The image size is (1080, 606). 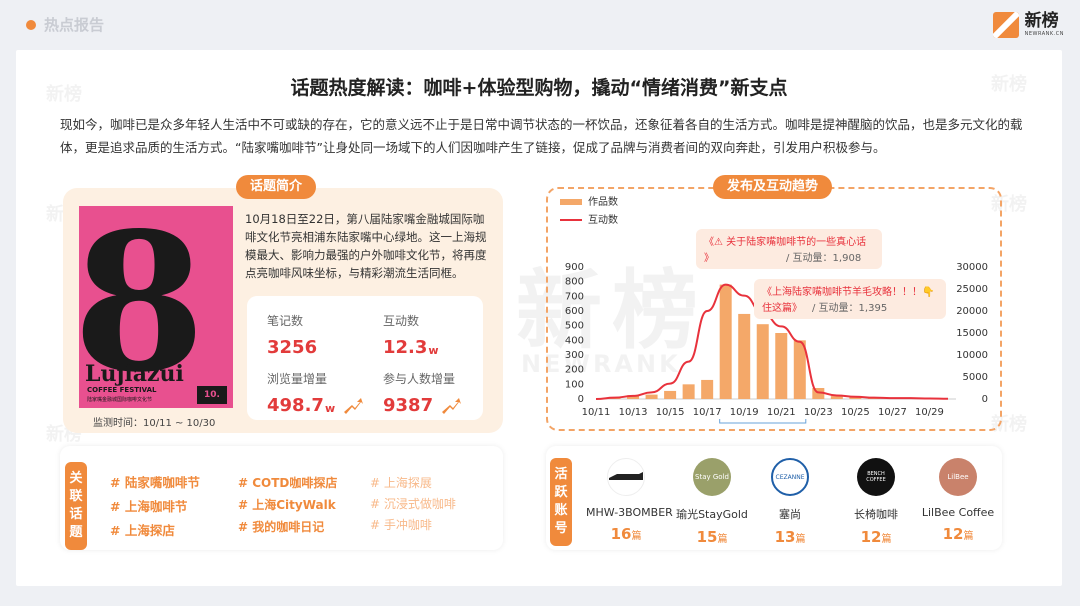 I want to click on monitor-period: 监测时间：10/11 ~ 10/30, so click(x=154, y=423).